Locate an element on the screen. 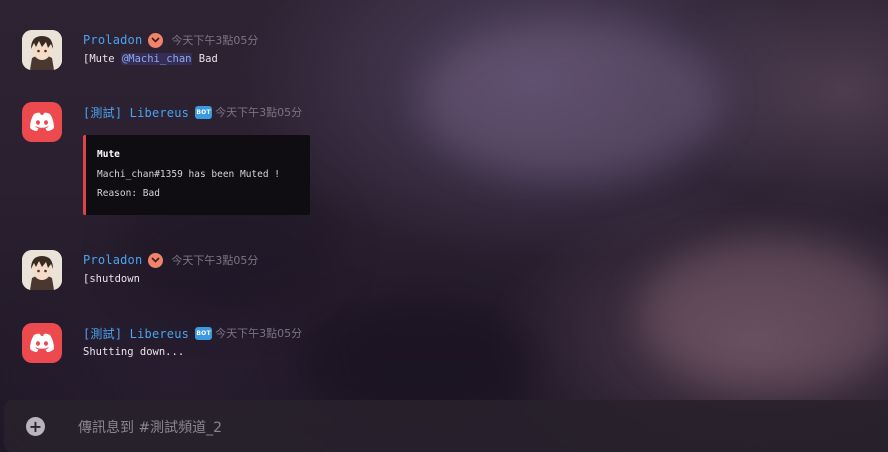 This screenshot has height=452, width=888. embed-reason: Reason: Bad is located at coordinates (128, 193).